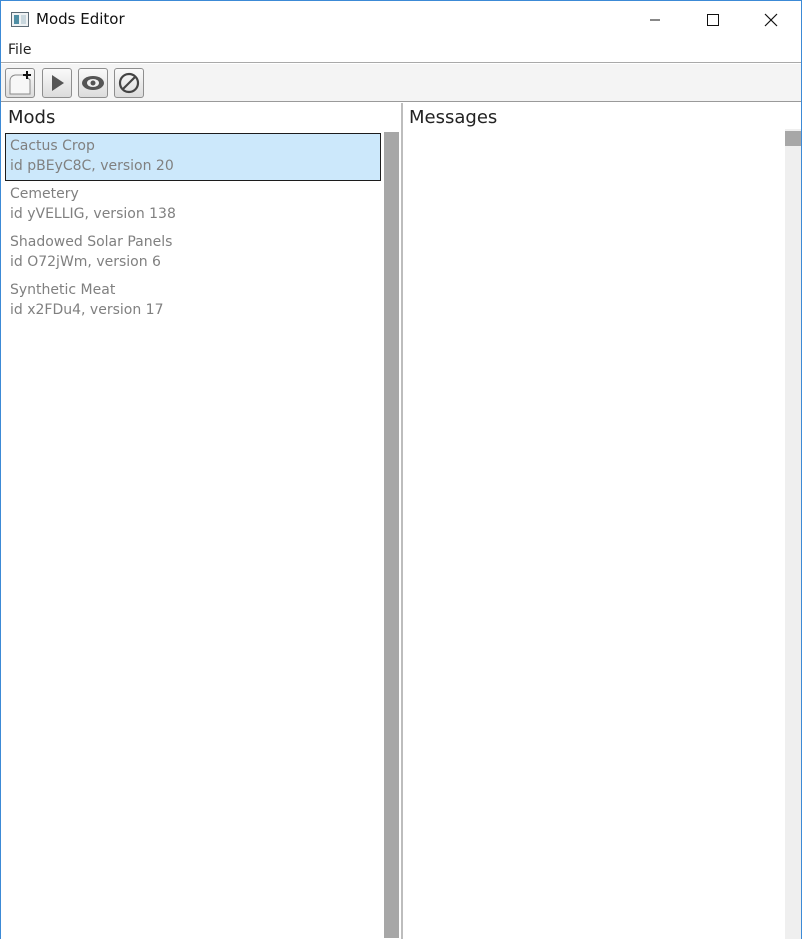  I want to click on mod-meta: id x2FDu4, version 17, so click(87, 310).